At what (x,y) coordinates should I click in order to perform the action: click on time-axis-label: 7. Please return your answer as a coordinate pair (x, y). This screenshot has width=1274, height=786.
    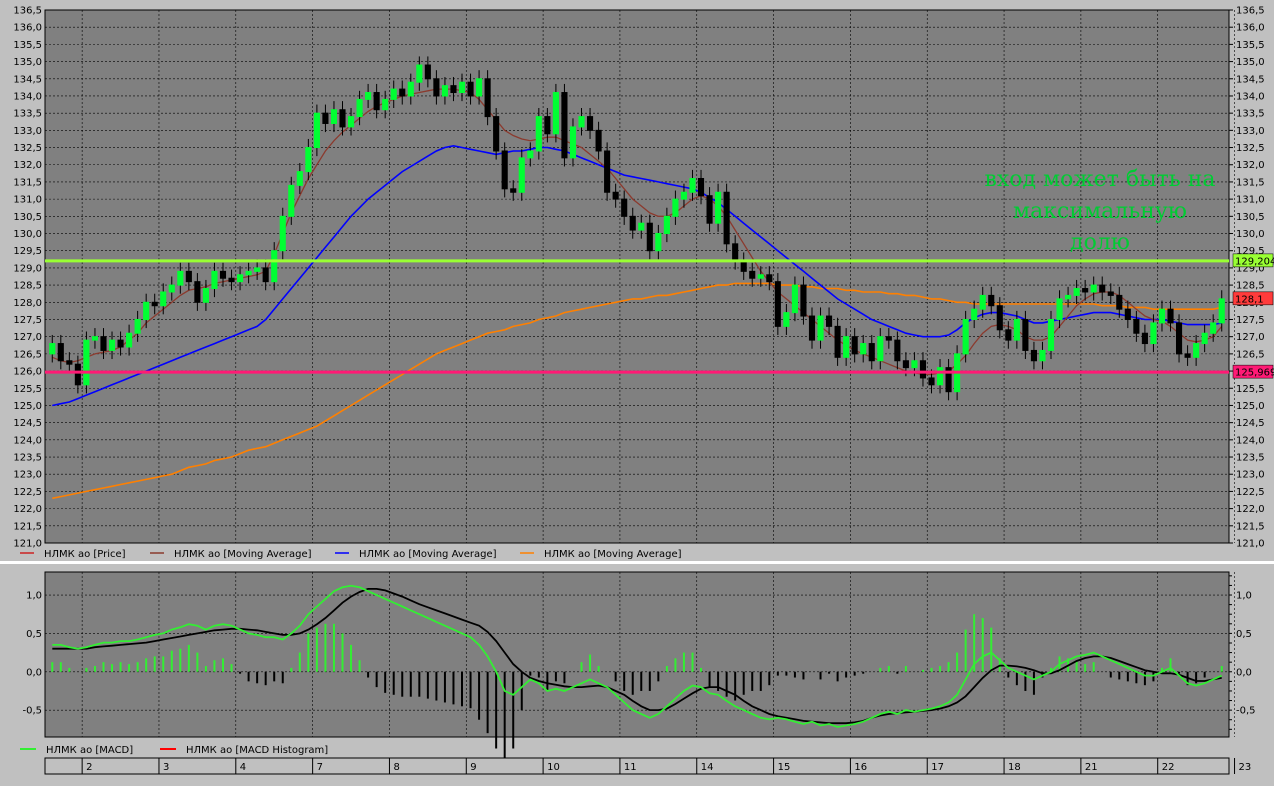
    Looking at the image, I should click on (320, 767).